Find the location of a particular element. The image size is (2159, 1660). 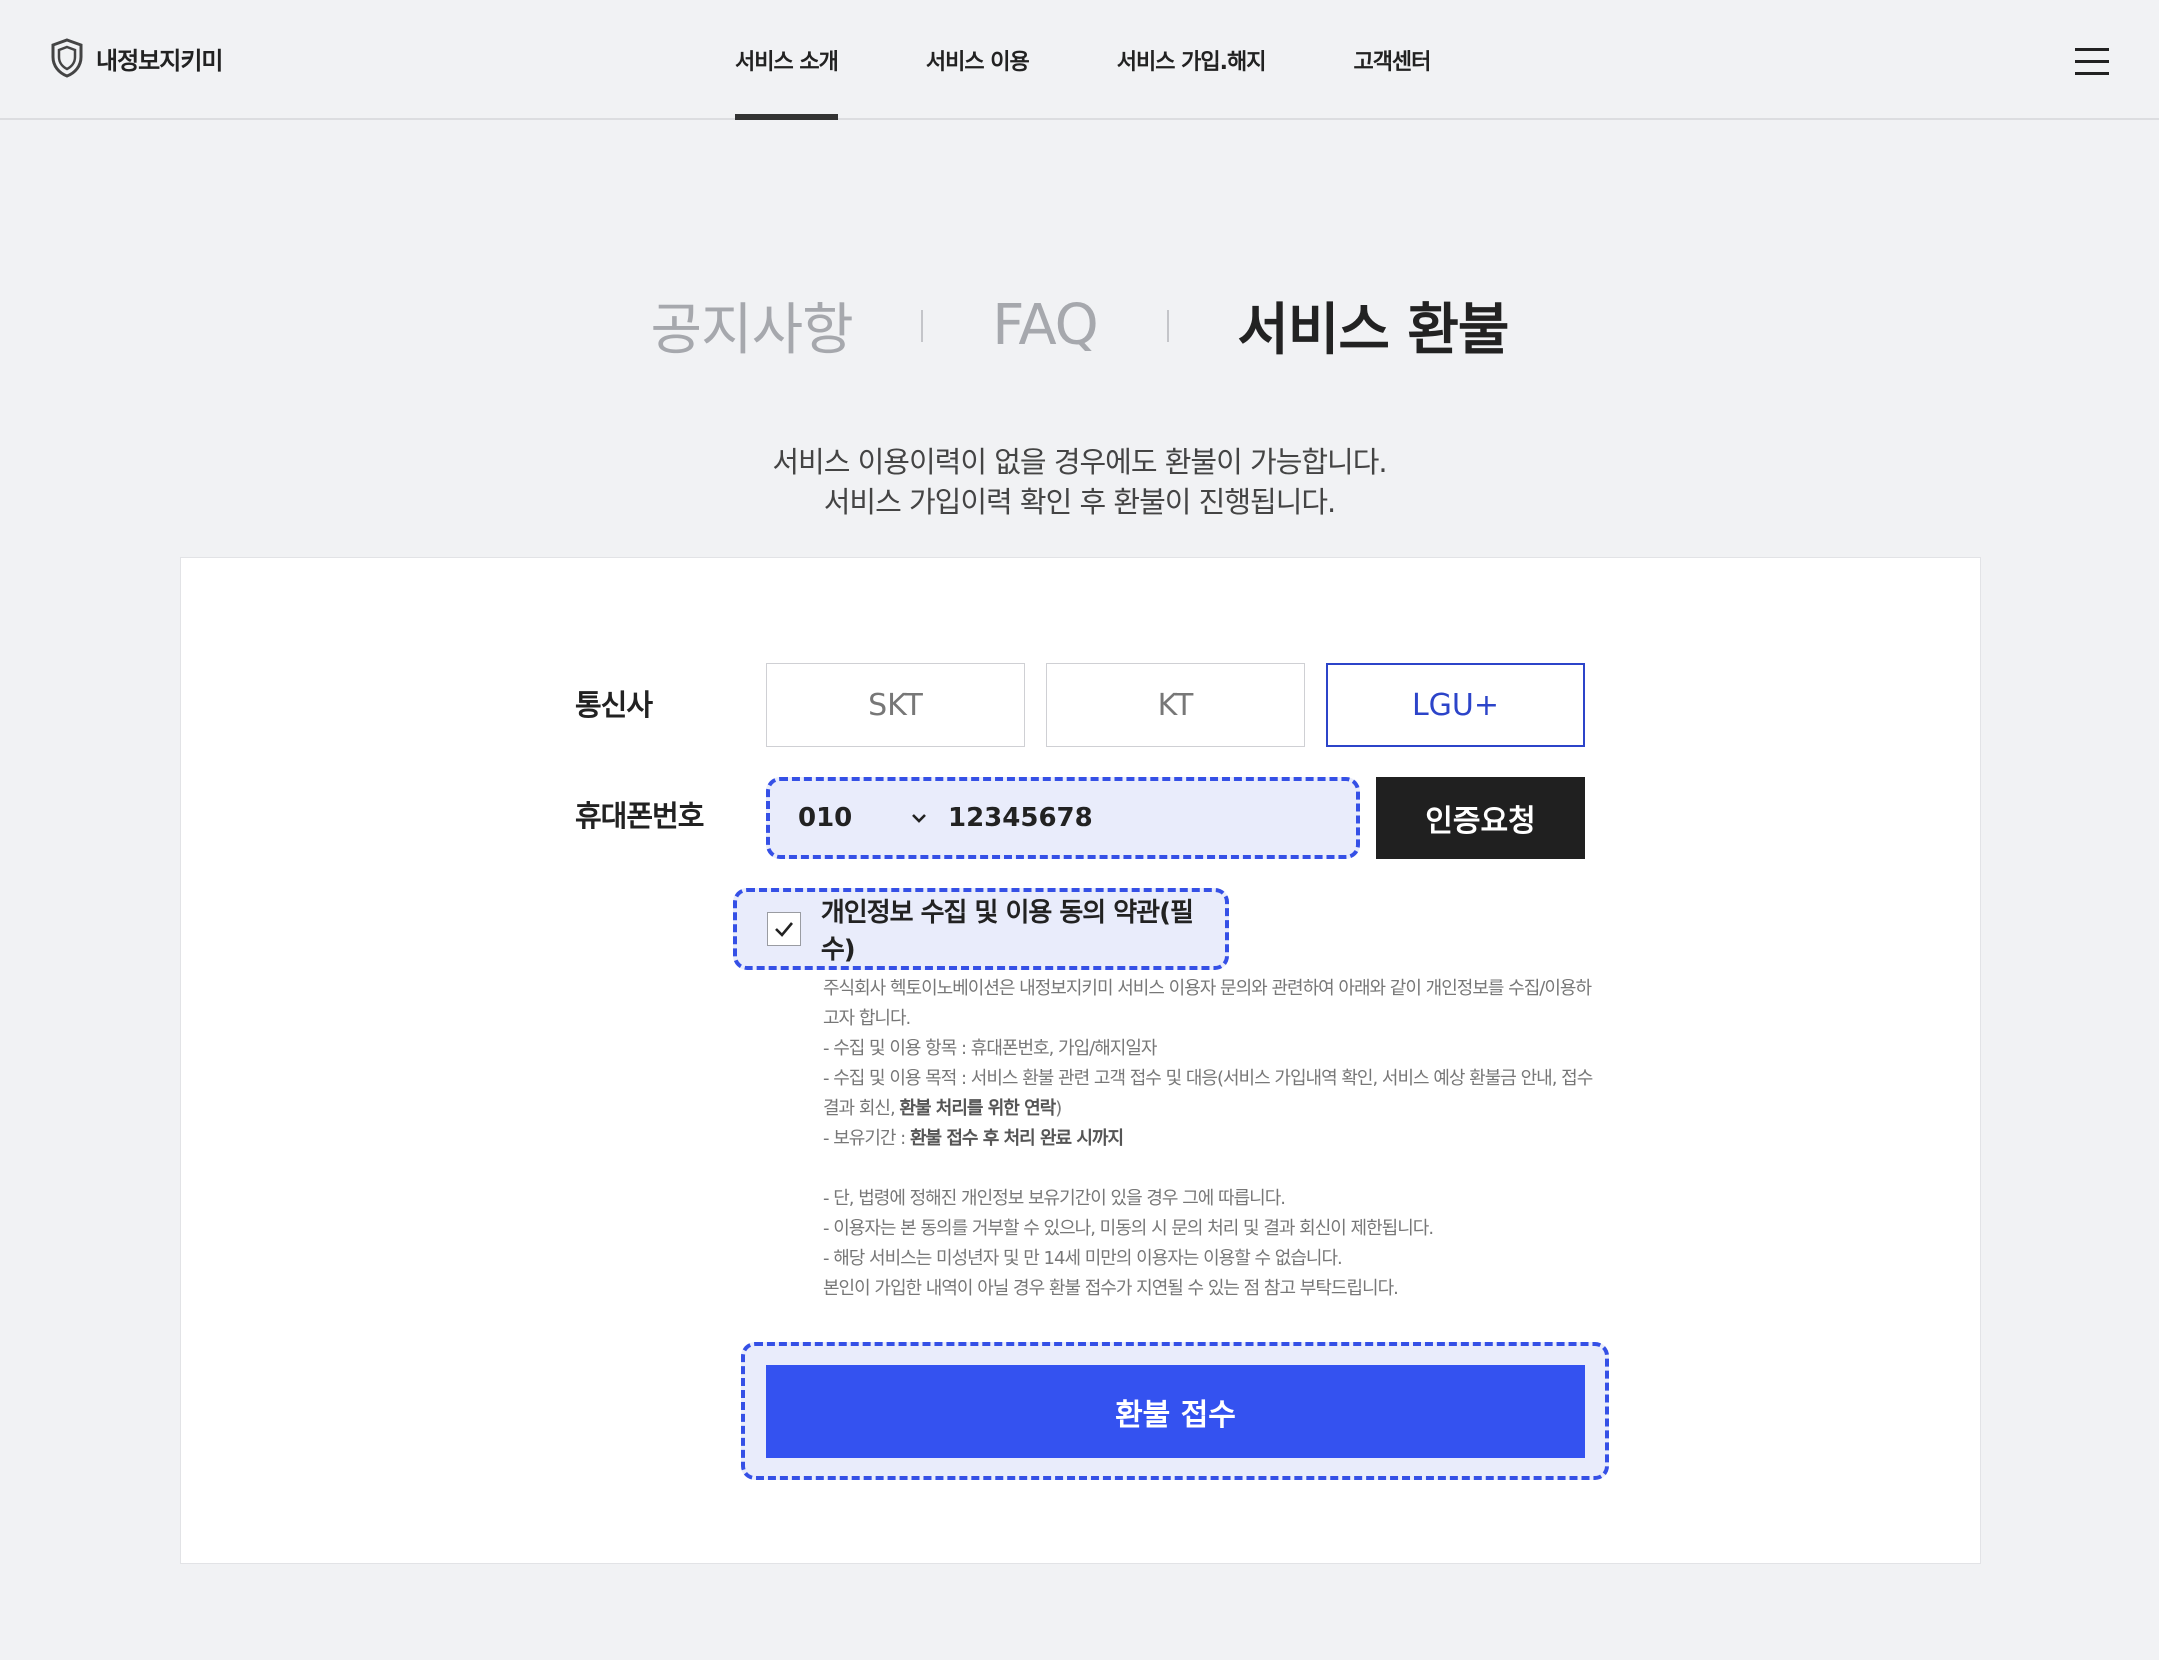

hamburger-menu-icon is located at coordinates (2092, 63).